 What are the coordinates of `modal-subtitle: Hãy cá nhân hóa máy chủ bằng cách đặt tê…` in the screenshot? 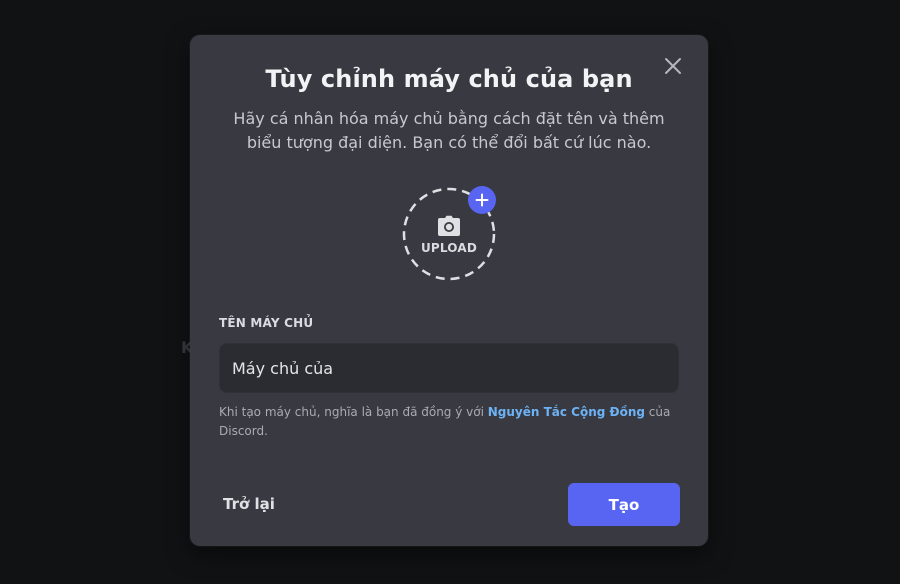 It's located at (449, 130).